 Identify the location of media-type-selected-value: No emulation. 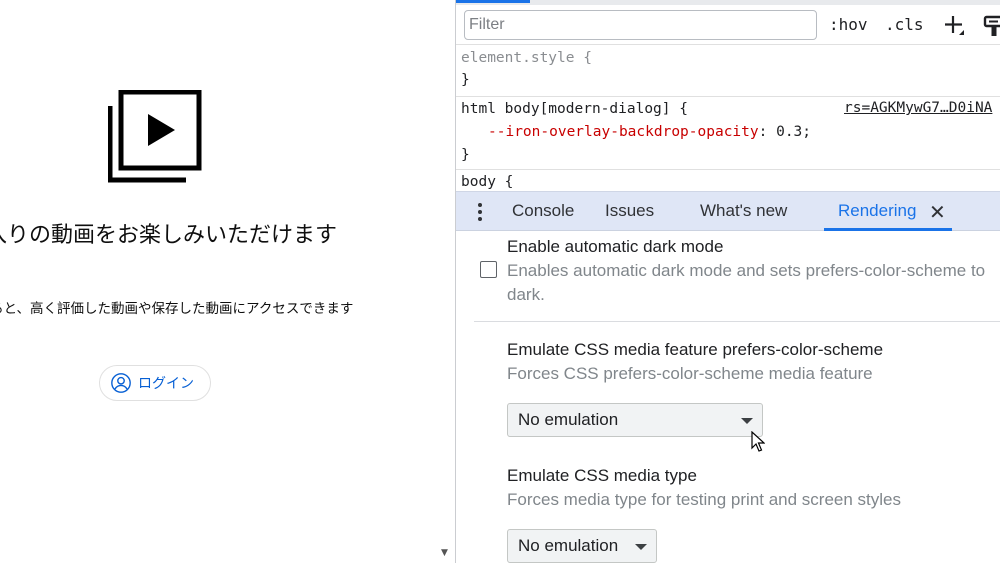
(568, 545).